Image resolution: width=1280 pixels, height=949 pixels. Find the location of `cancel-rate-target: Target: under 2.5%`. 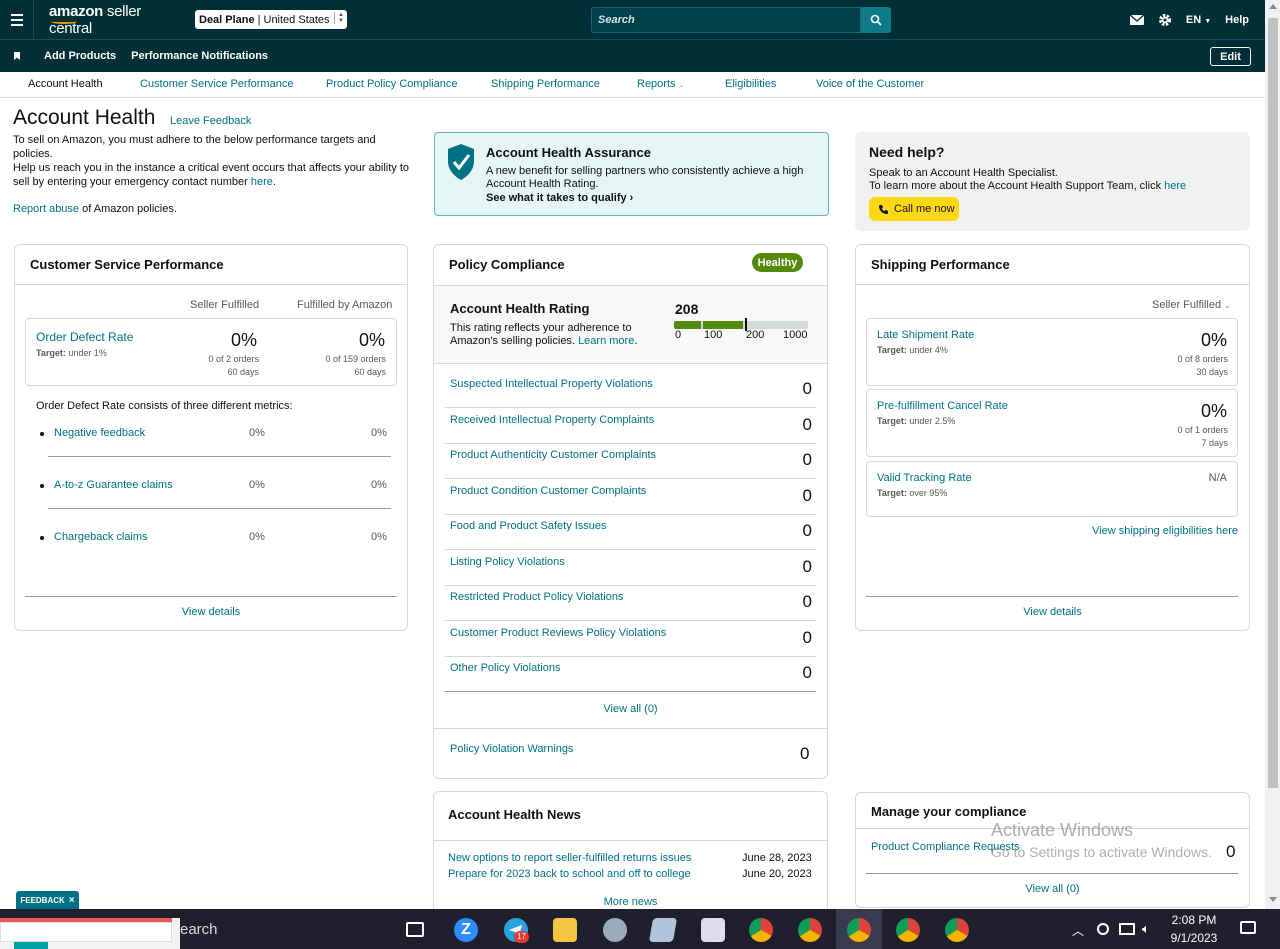

cancel-rate-target: Target: under 2.5% is located at coordinates (916, 421).